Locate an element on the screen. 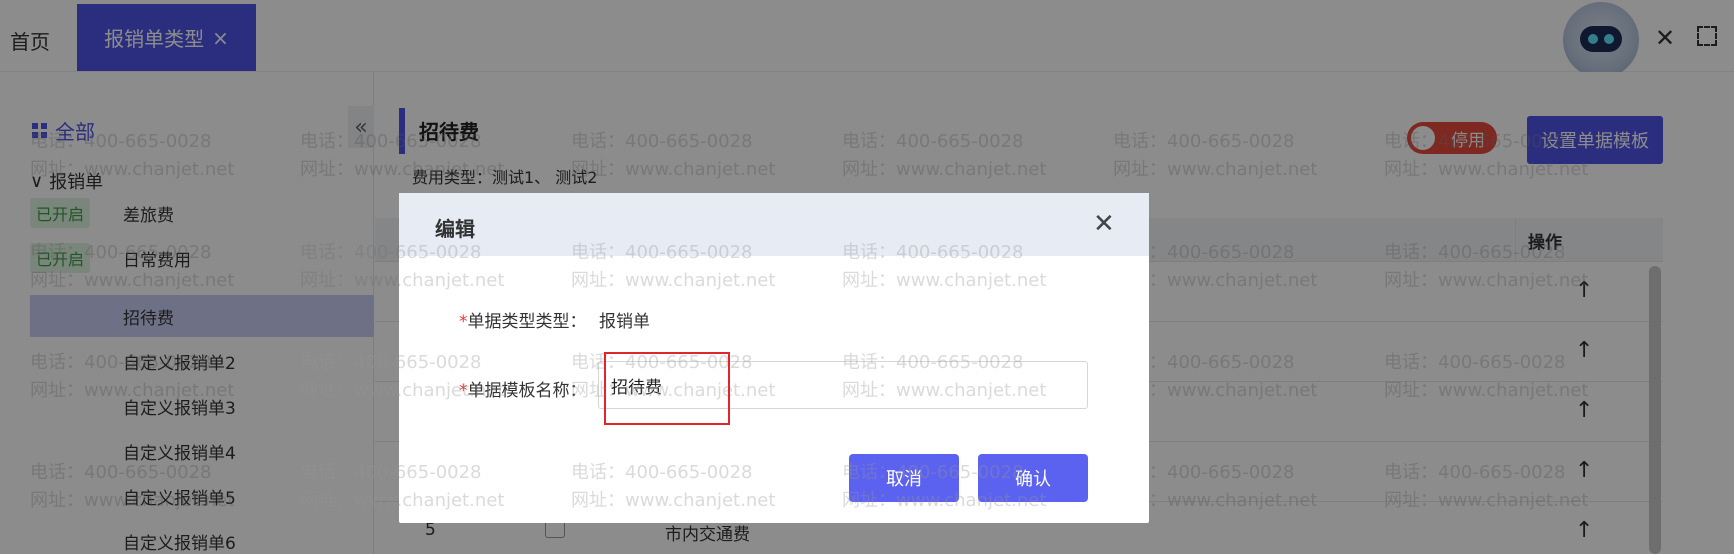  document-type-value: 报销单 is located at coordinates (624, 322).